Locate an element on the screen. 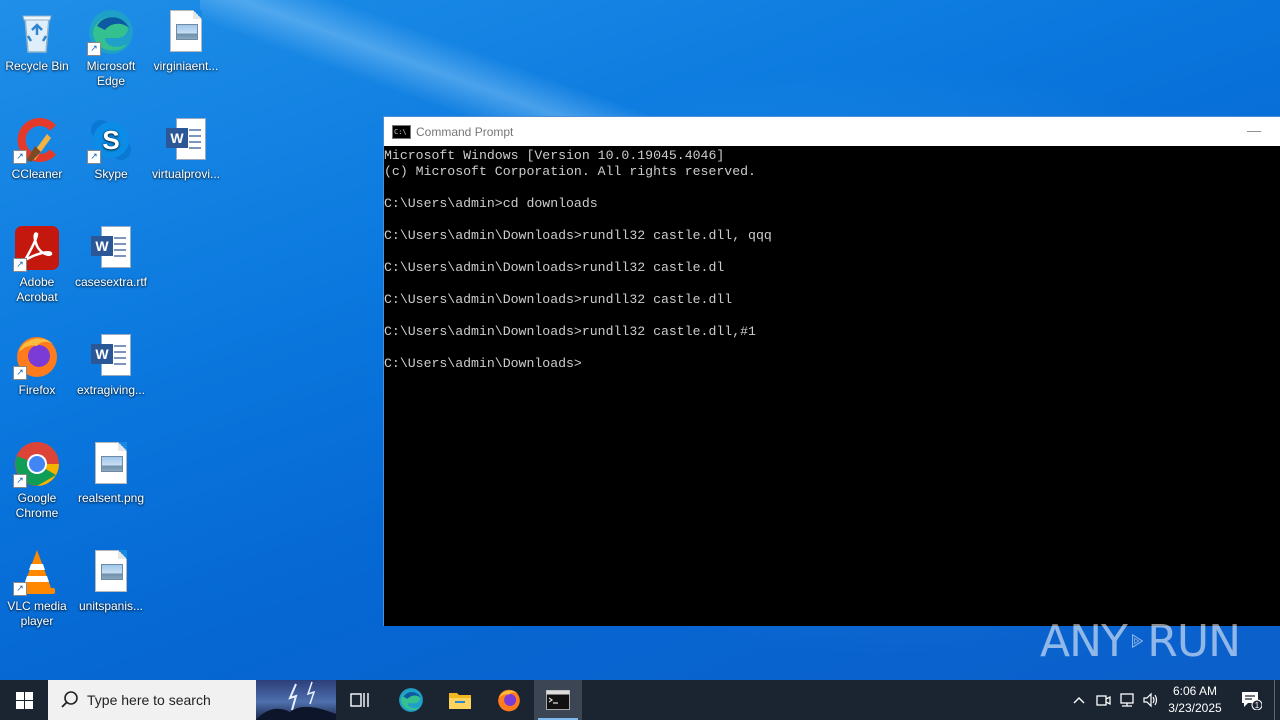  watermark-text-left: ANY is located at coordinates (1084, 641).